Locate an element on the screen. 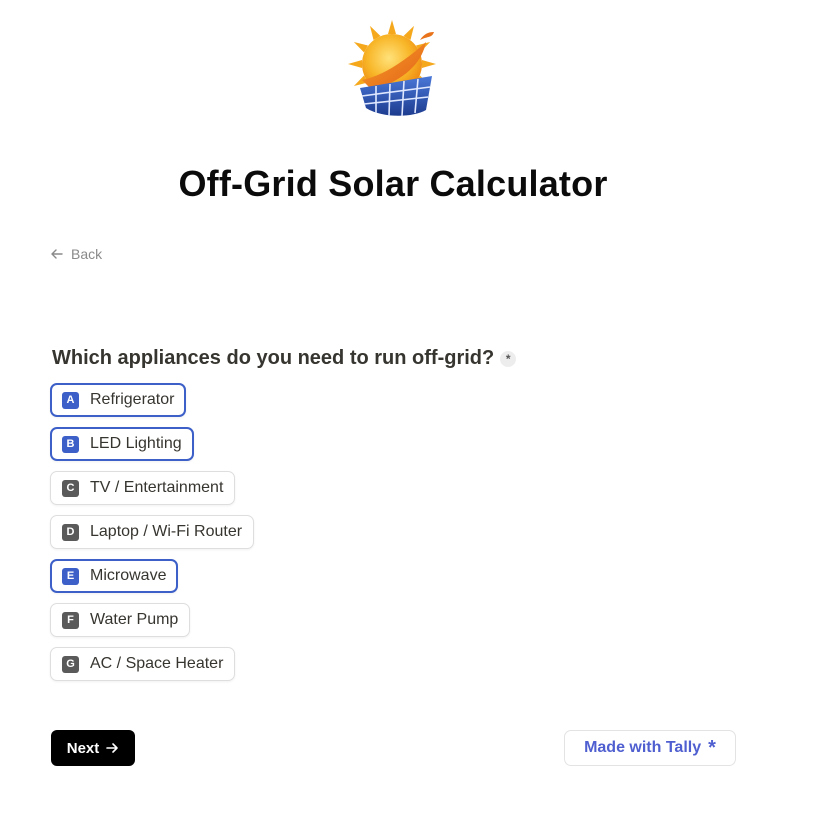  tally-badge-label: Made with Tally is located at coordinates (643, 747).